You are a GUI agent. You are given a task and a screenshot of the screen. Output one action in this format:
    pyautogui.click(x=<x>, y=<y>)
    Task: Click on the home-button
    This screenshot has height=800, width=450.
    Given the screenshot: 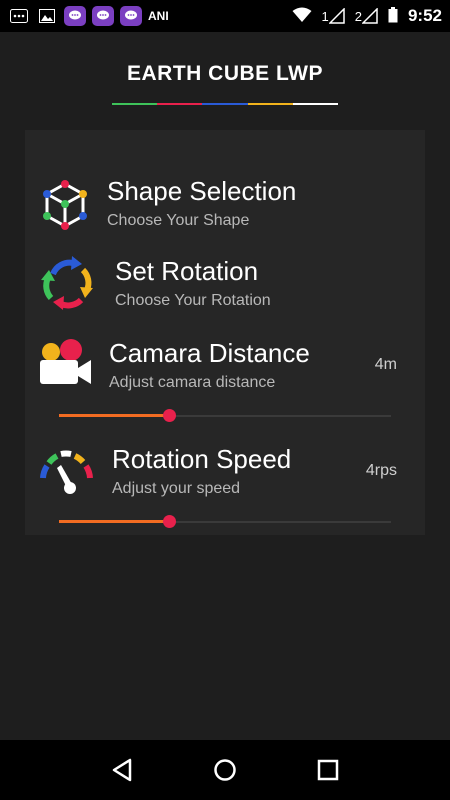 What is the action you would take?
    pyautogui.click(x=225, y=770)
    